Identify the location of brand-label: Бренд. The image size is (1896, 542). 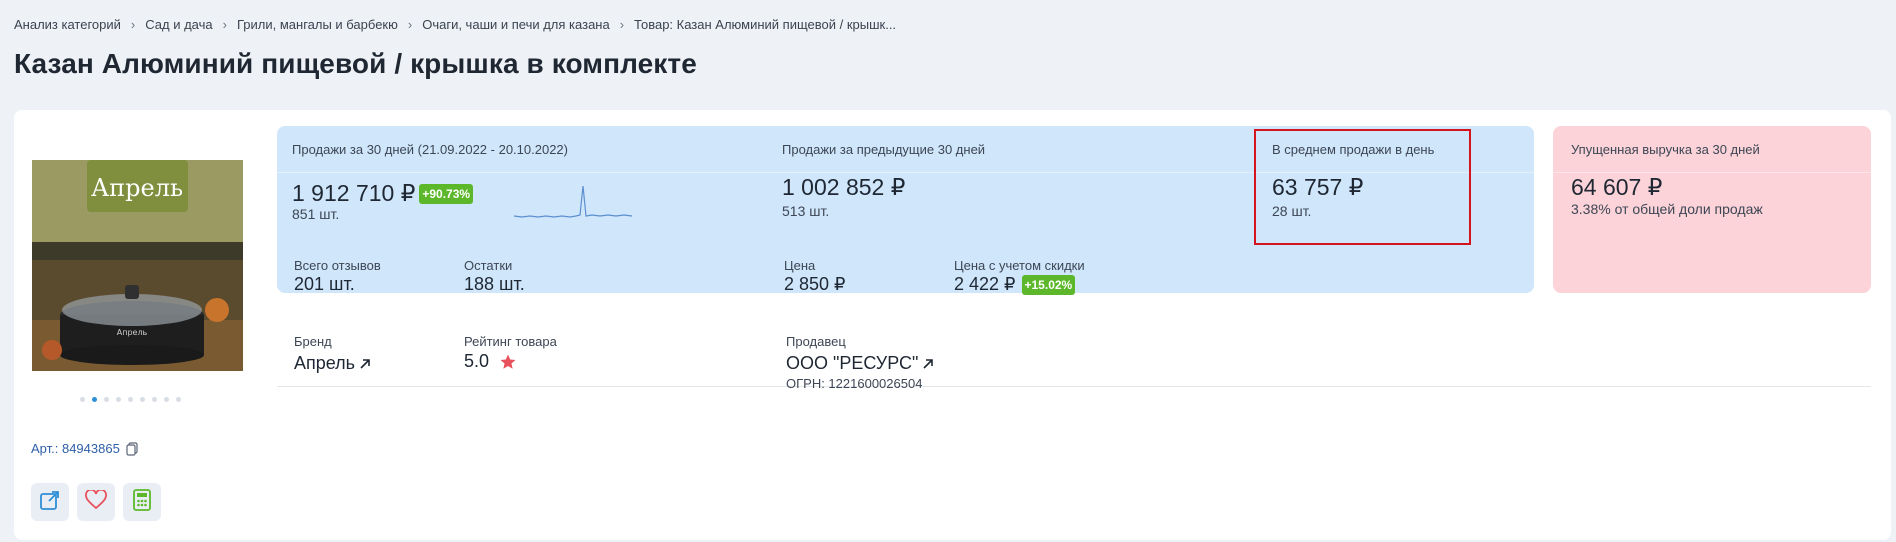
(313, 341).